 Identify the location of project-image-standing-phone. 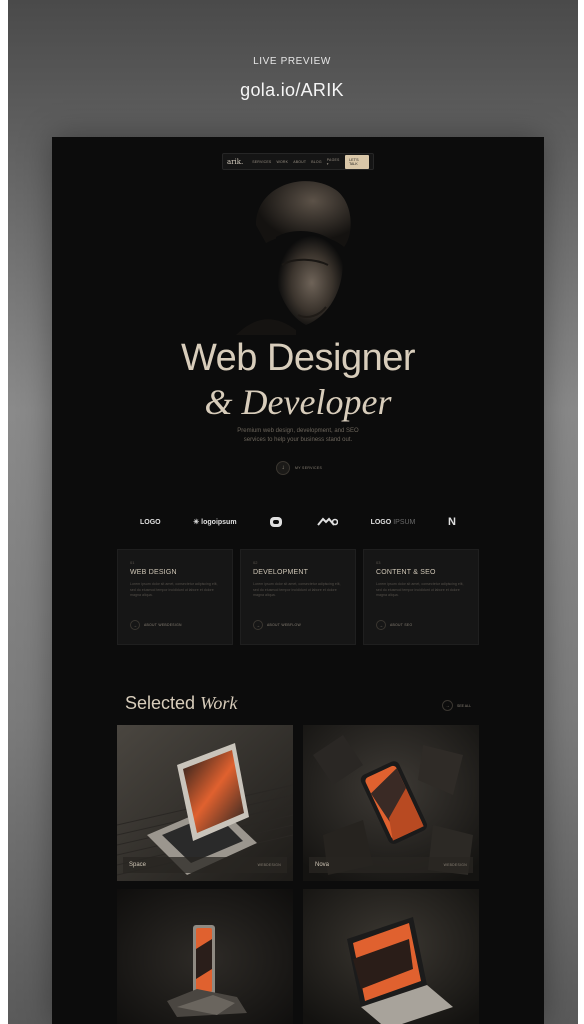
(205, 956).